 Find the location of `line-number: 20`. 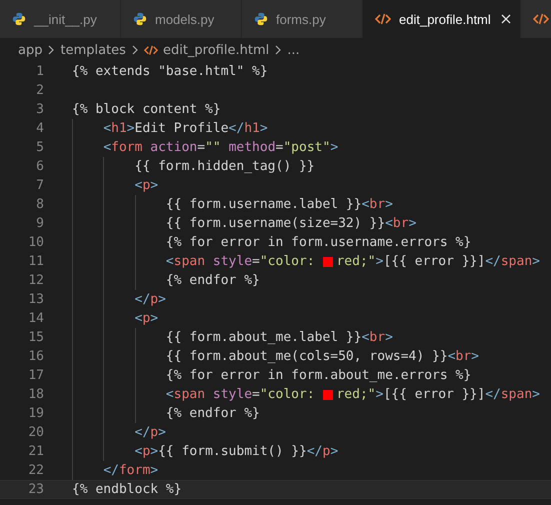

line-number: 20 is located at coordinates (35, 432).